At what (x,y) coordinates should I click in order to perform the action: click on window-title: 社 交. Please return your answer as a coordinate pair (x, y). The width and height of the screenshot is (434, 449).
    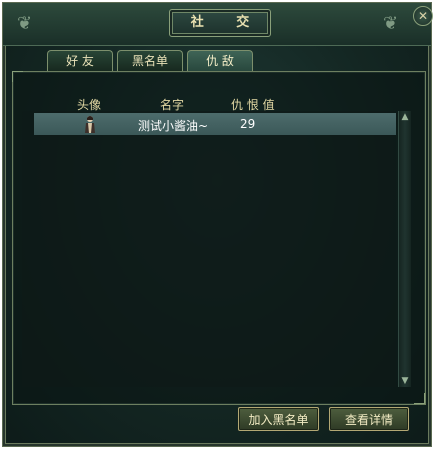
    Looking at the image, I should click on (220, 23).